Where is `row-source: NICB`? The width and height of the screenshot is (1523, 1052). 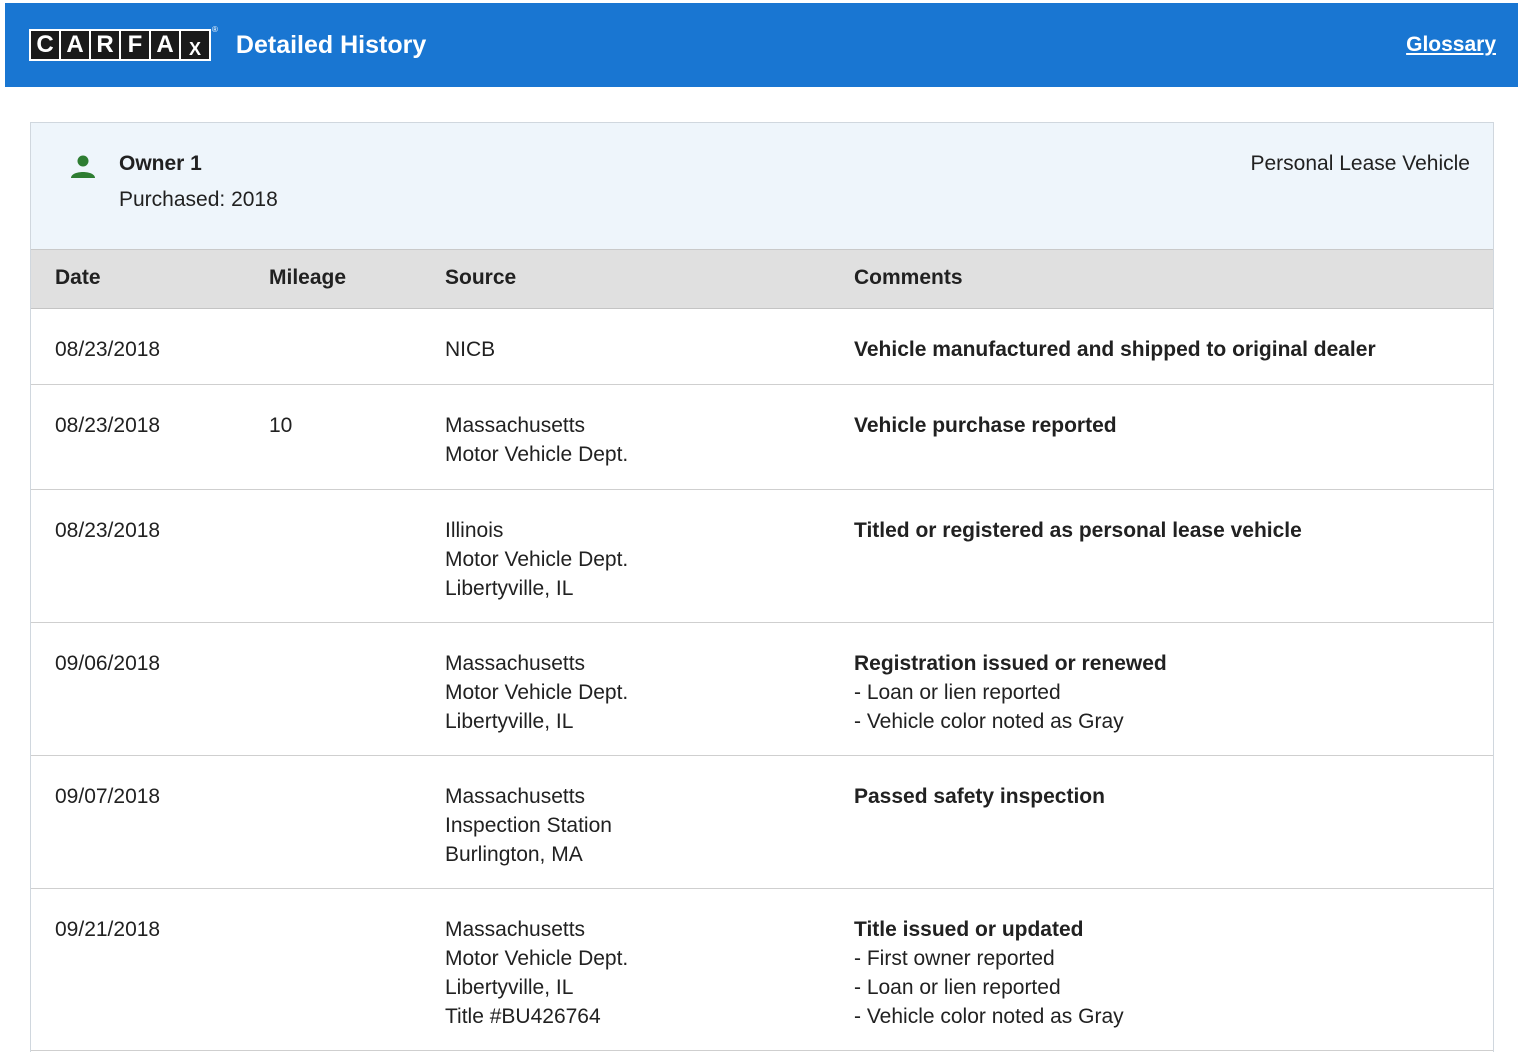 row-source: NICB is located at coordinates (470, 349).